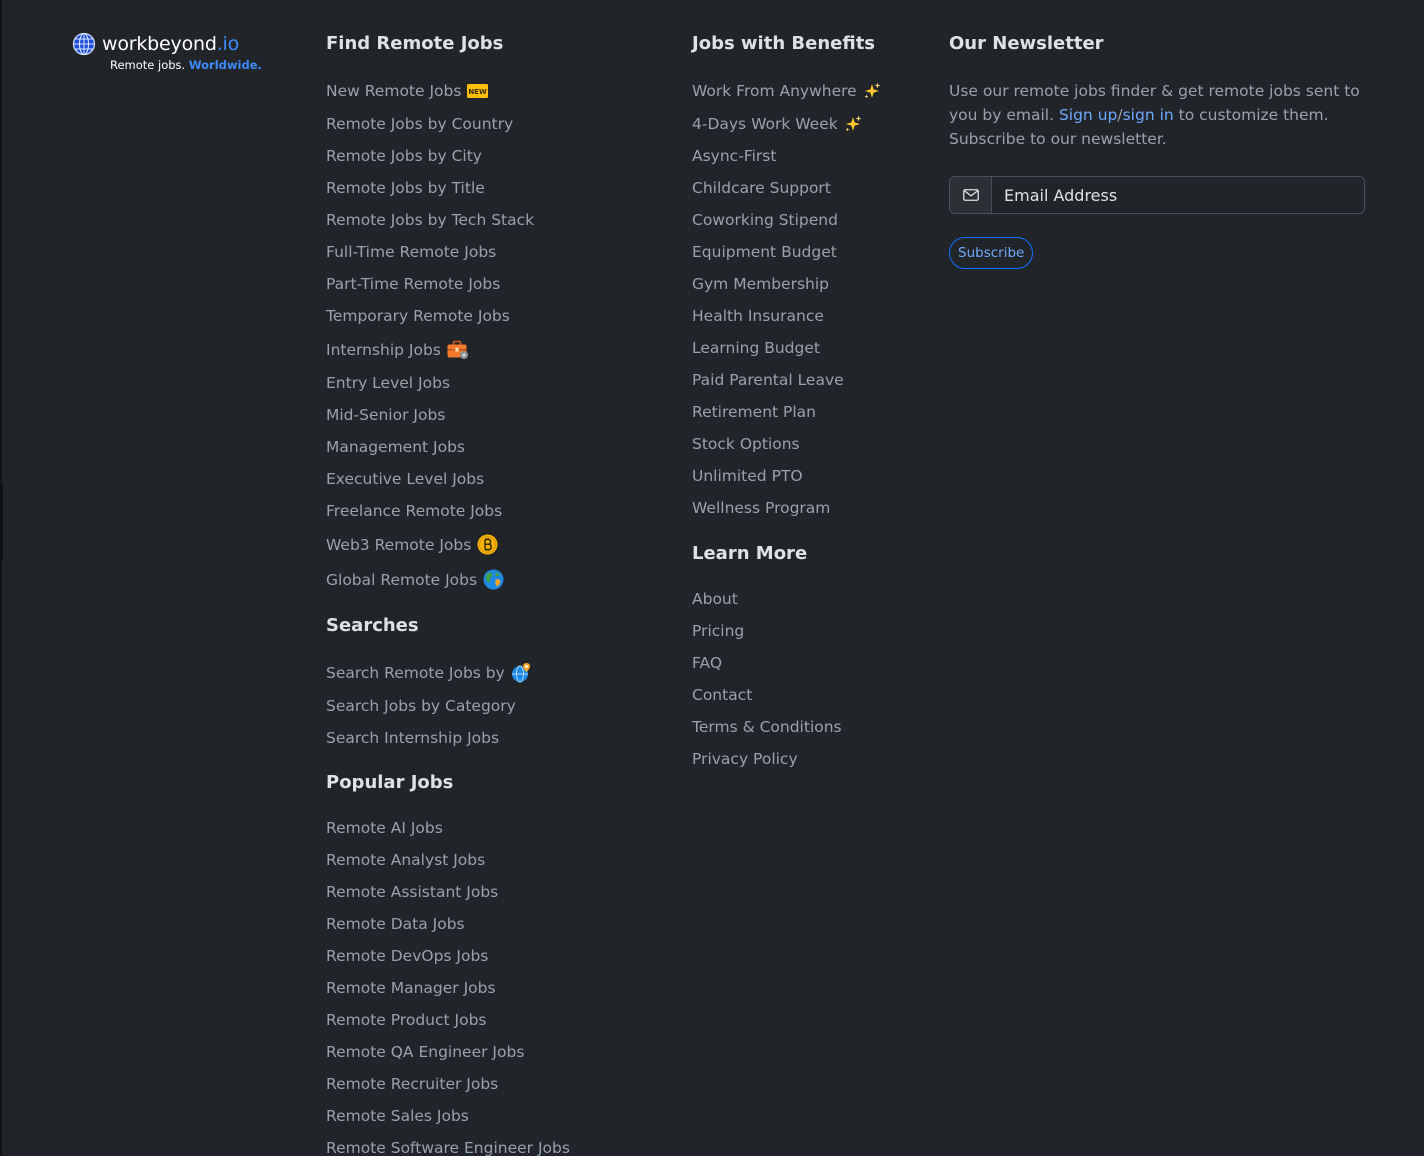 This screenshot has width=1424, height=1156. I want to click on link-entry-level-jobs: Entry Level Jobs, so click(388, 383).